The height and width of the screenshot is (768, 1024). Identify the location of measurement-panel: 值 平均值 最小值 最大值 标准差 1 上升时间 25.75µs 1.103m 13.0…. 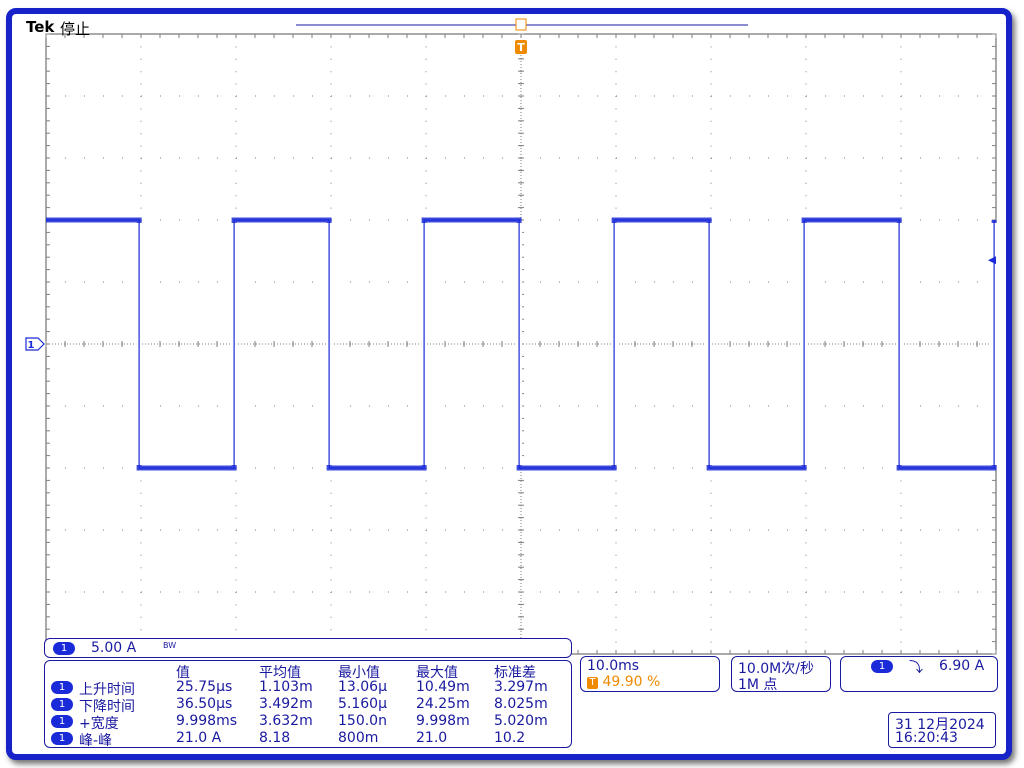
(308, 704).